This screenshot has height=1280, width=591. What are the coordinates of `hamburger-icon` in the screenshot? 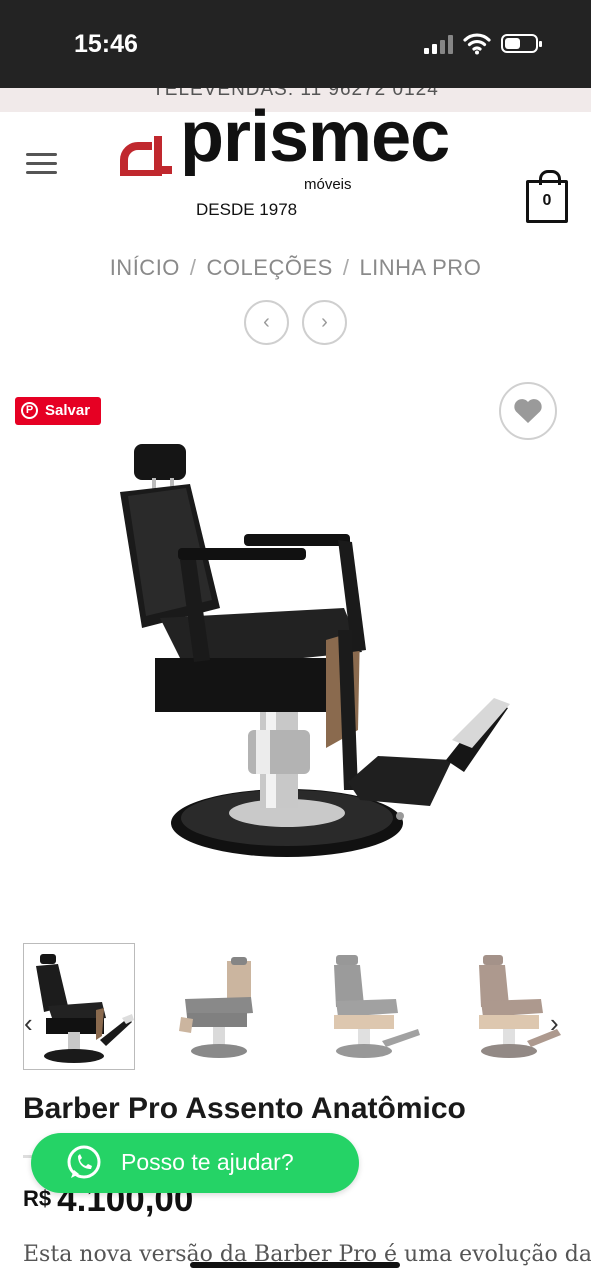 It's located at (41, 164).